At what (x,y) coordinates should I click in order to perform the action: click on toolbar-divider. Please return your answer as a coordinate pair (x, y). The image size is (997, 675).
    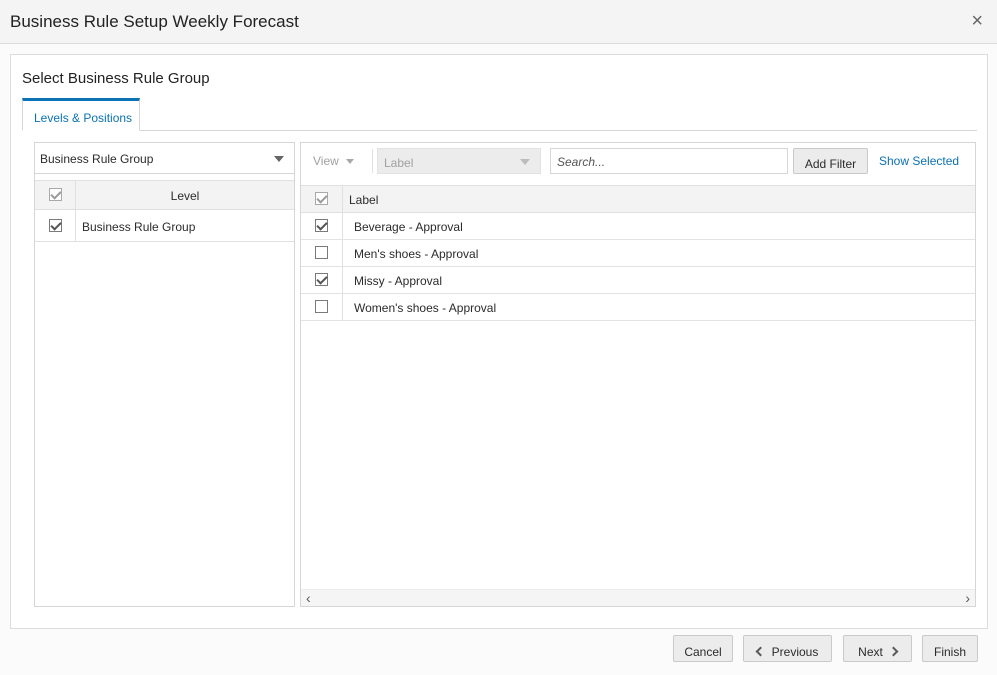
    Looking at the image, I should click on (372, 161).